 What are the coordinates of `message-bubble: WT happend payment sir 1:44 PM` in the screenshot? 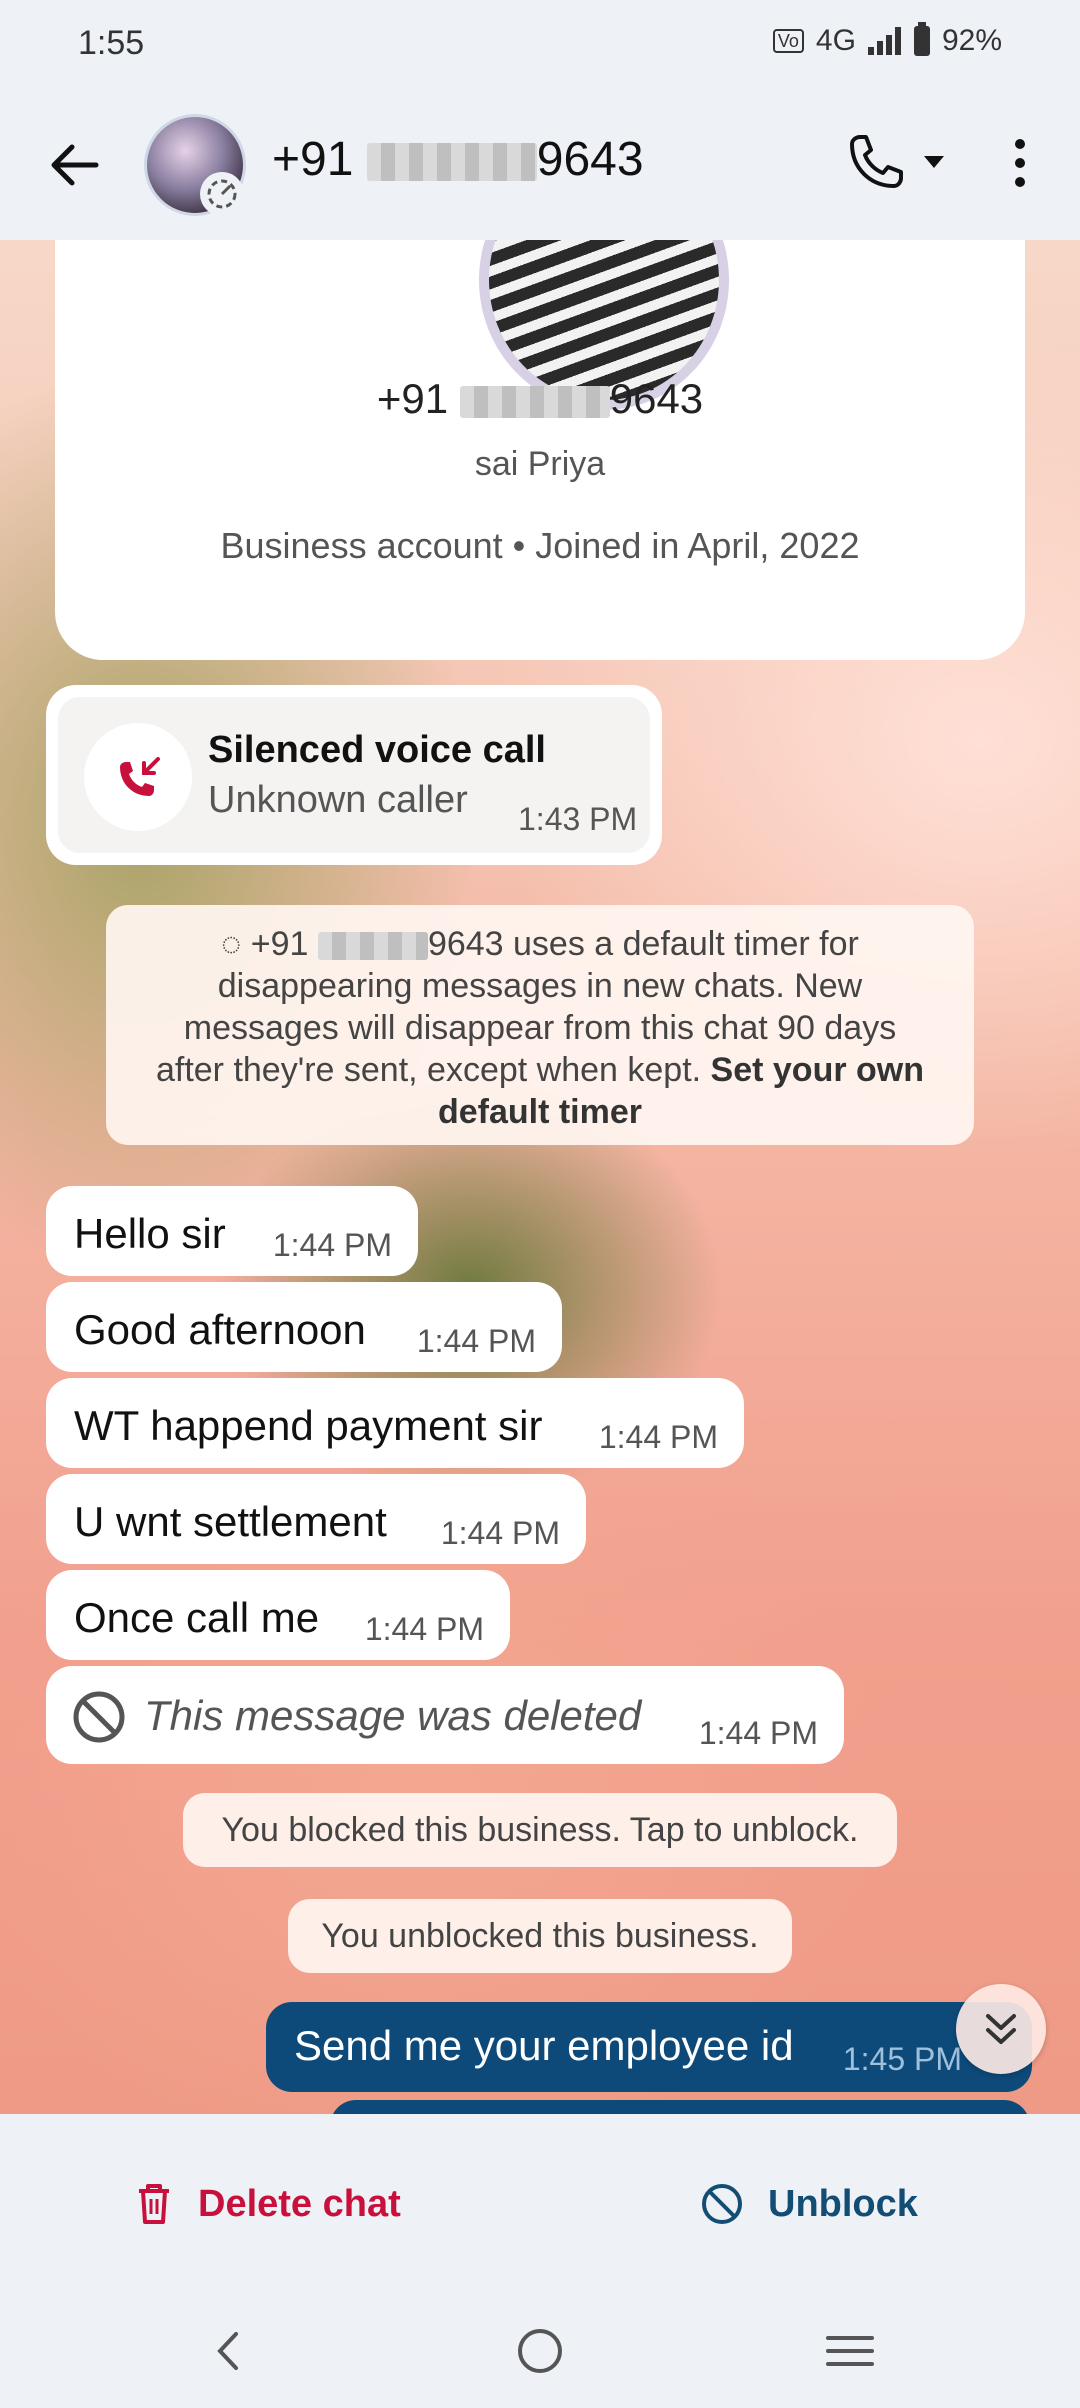 It's located at (395, 1423).